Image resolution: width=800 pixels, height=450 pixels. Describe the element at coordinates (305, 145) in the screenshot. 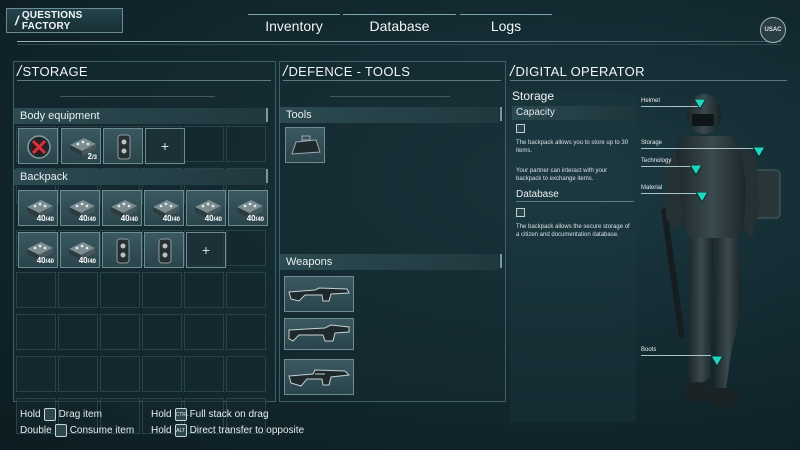

I see `tool-slot-toolcase` at that location.